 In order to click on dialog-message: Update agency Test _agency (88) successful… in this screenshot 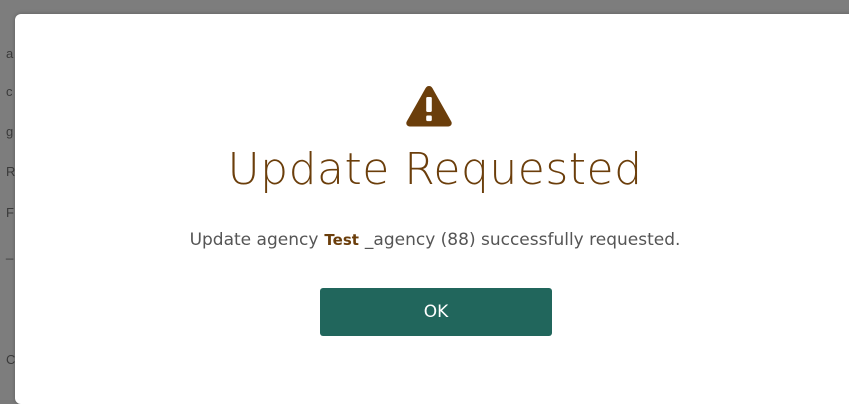, I will do `click(432, 240)`.